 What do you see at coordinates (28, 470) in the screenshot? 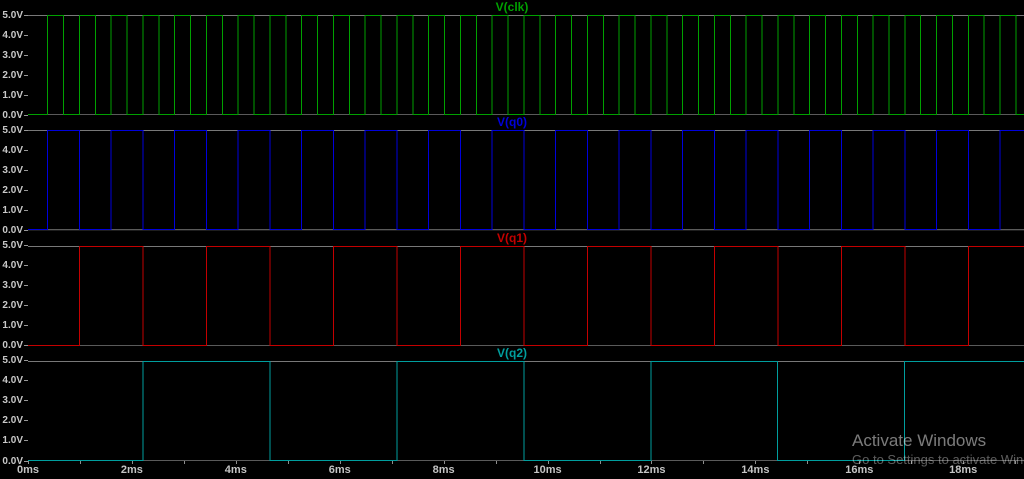
I see `x-axis-tick-label: 0ms` at bounding box center [28, 470].